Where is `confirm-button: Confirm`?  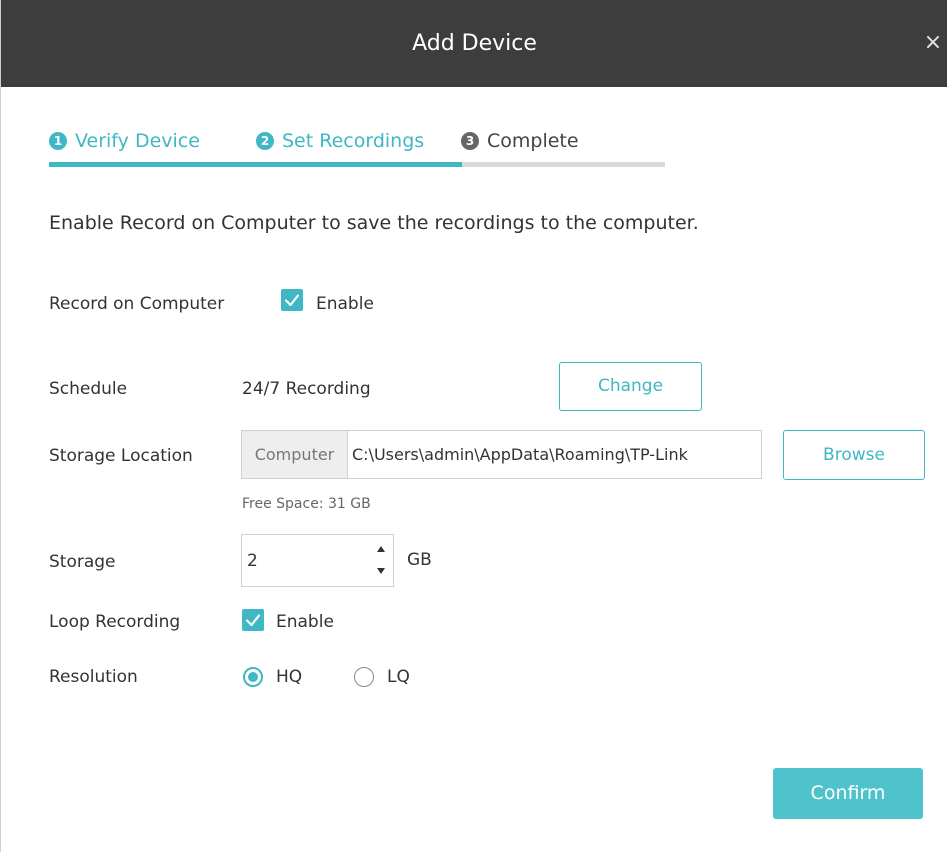
confirm-button: Confirm is located at coordinates (848, 793).